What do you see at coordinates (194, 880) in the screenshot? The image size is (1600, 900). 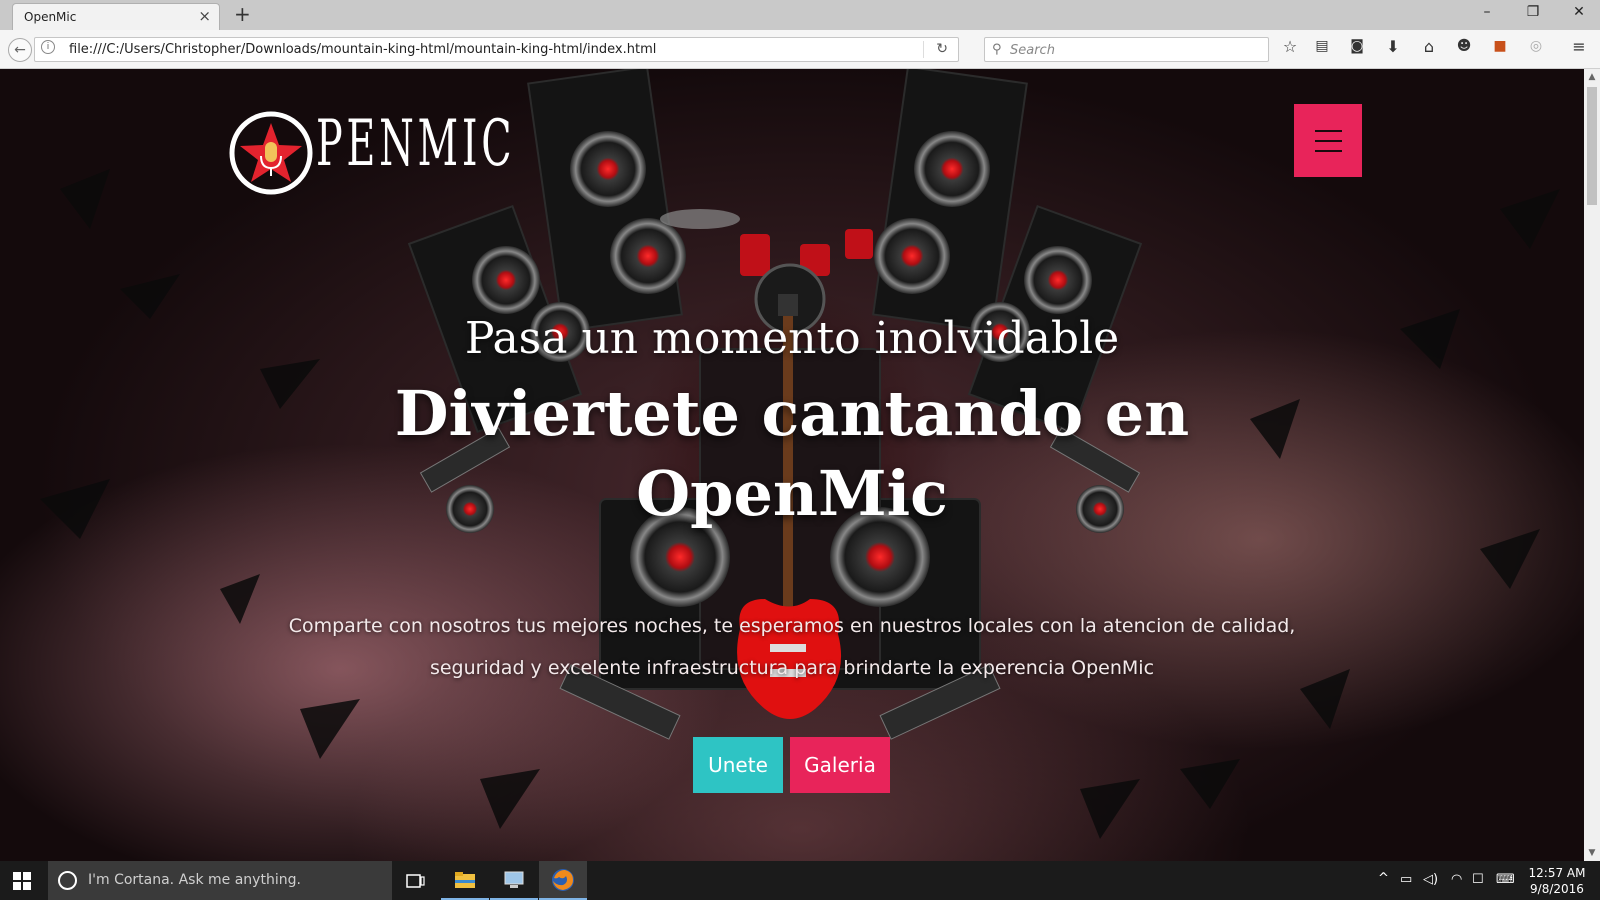 I see `cortana-placeholder: I'm Cortana. Ask me anything.` at bounding box center [194, 880].